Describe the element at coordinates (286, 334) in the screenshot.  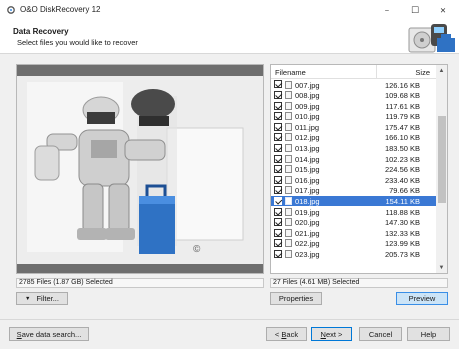
I see `back-button: < Back` at that location.